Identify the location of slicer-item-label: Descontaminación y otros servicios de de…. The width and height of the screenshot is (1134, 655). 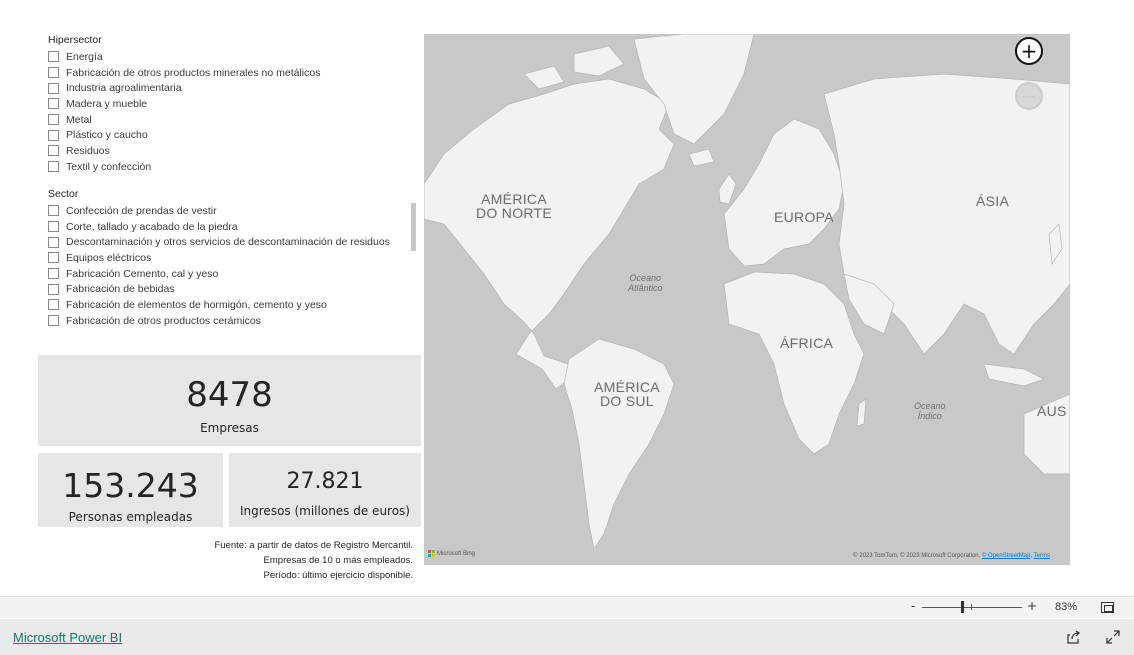
(228, 242).